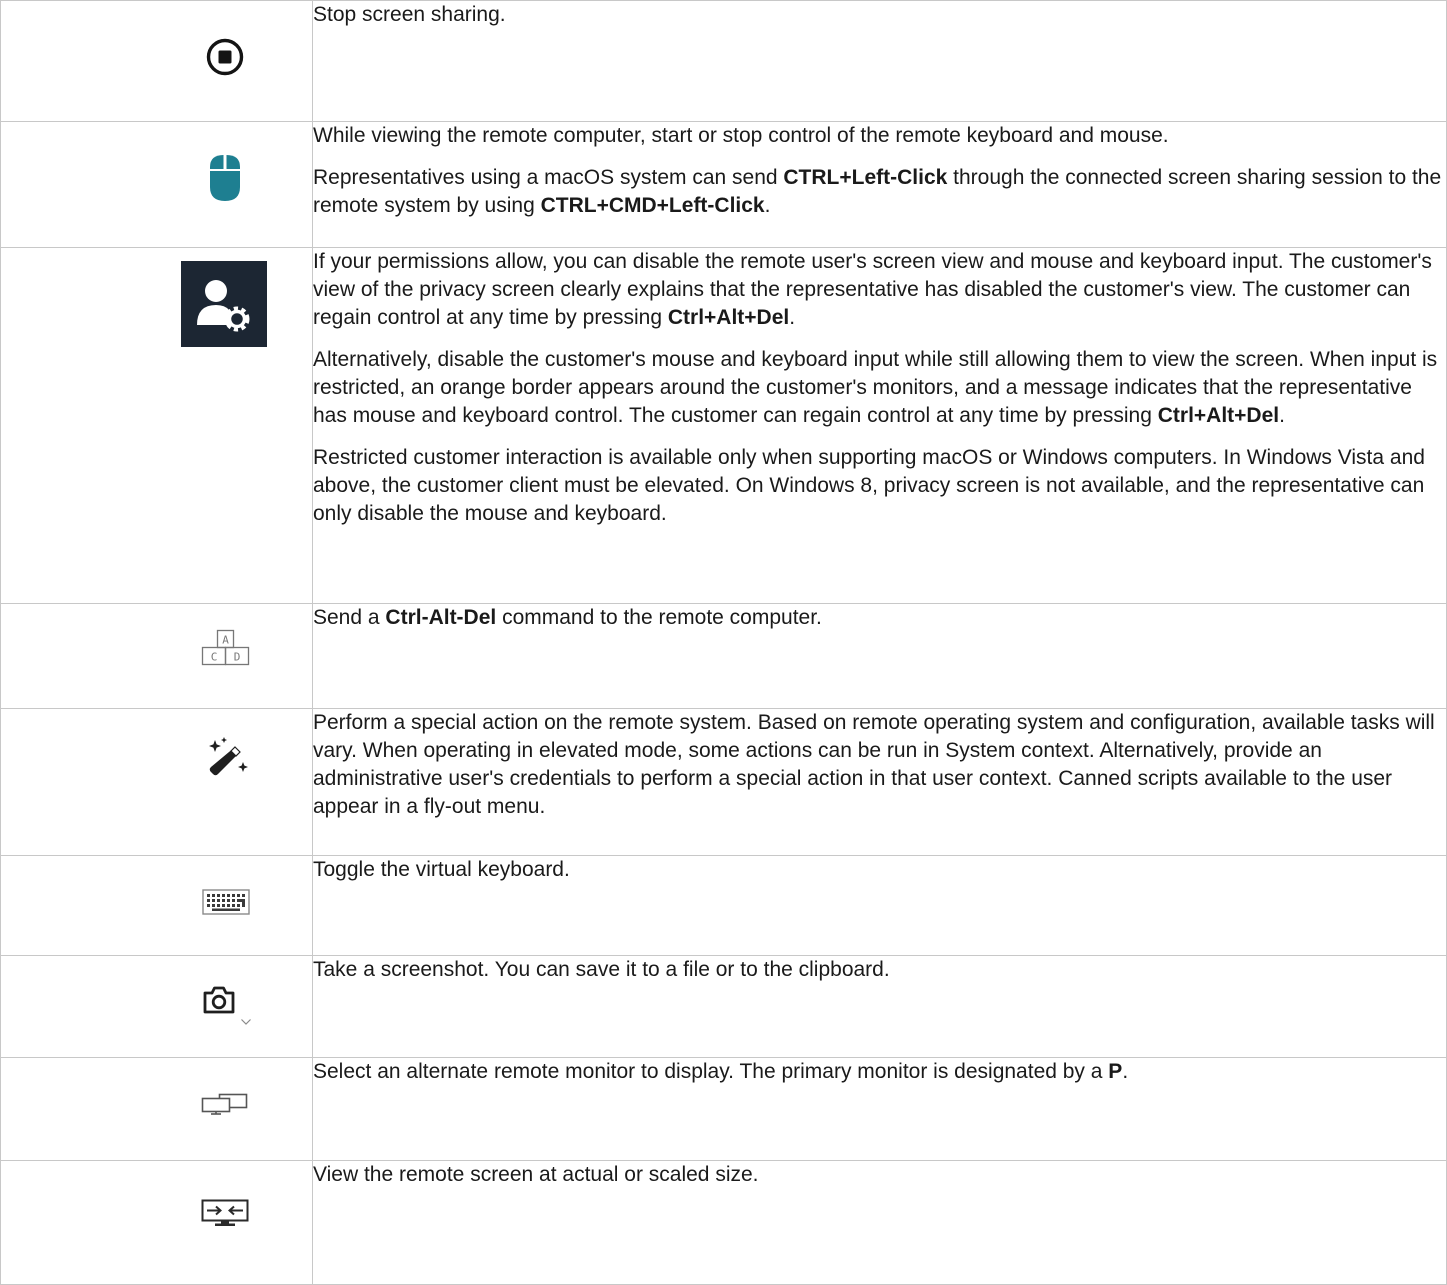 Image resolution: width=1447 pixels, height=1285 pixels. What do you see at coordinates (441, 617) in the screenshot?
I see `text-run-bold: Ctrl-Alt-Del` at bounding box center [441, 617].